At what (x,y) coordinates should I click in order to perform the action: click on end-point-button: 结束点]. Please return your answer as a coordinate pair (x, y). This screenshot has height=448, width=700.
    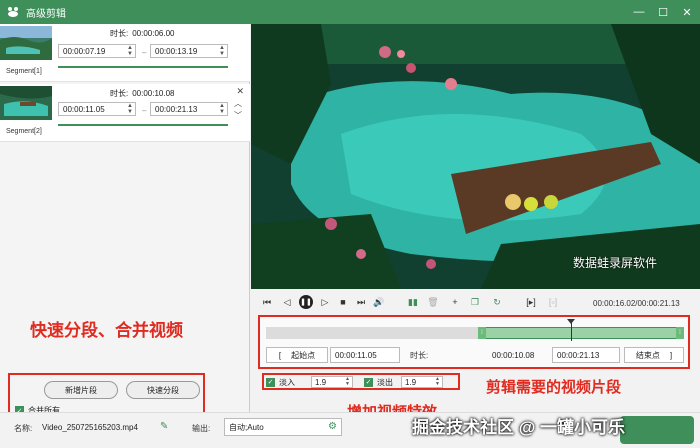
    Looking at the image, I should click on (654, 355).